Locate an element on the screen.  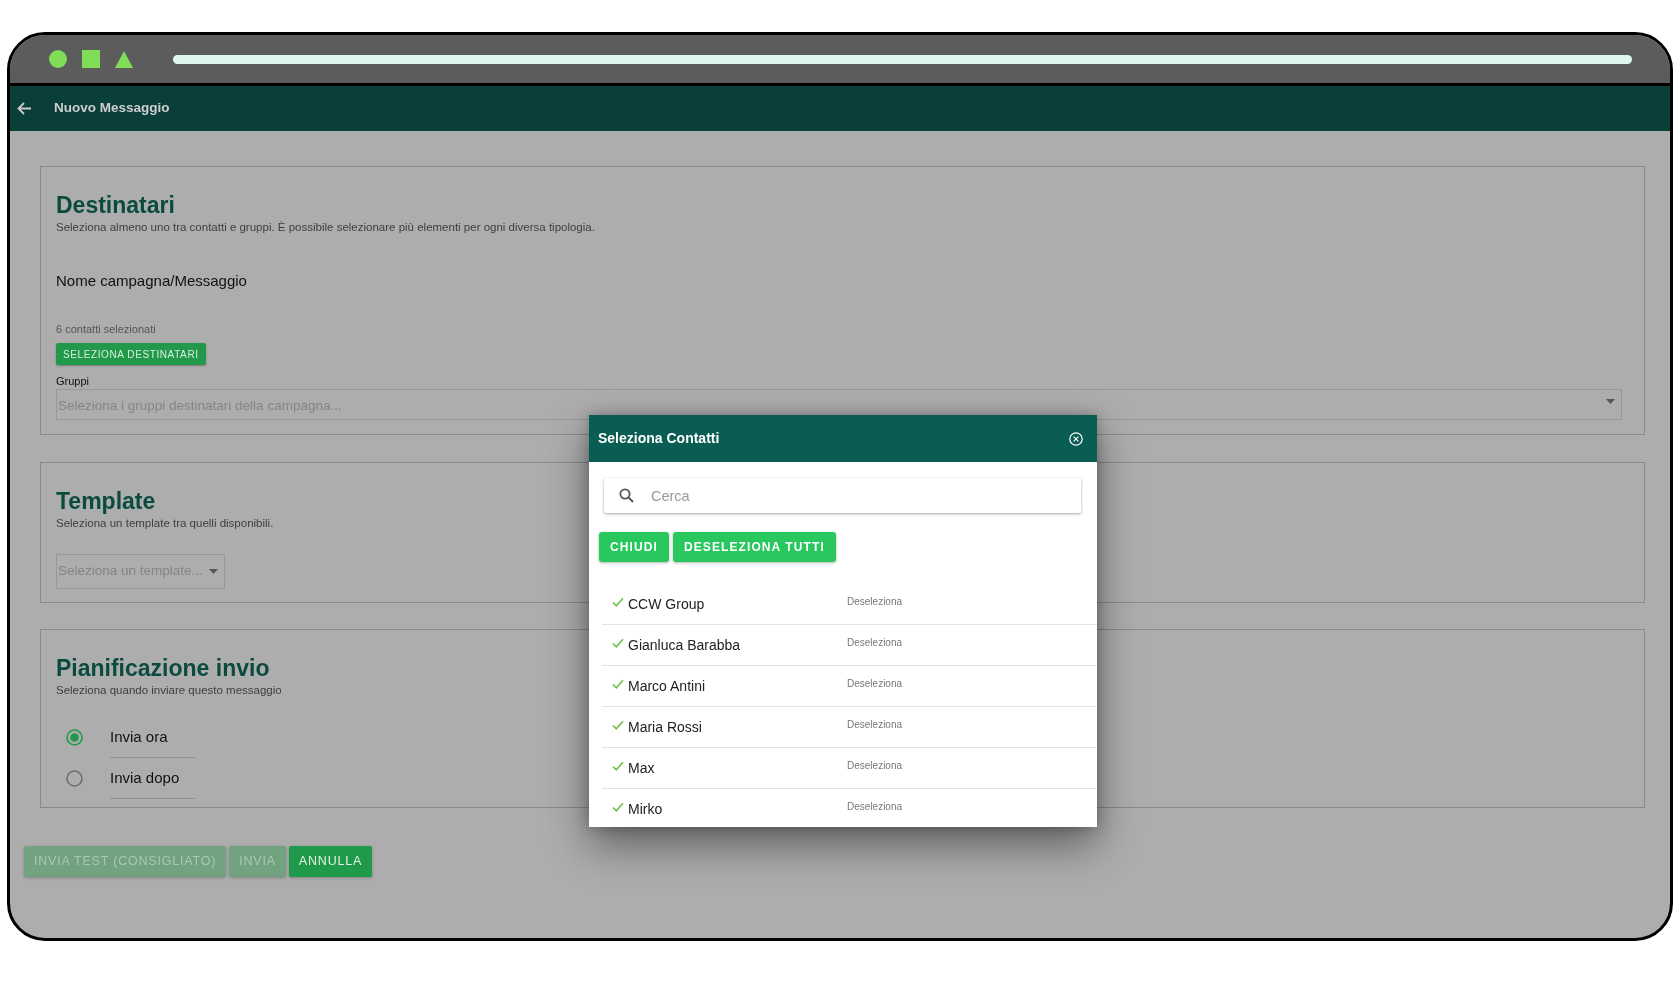
contact-name: Gianluca Barabba is located at coordinates (684, 645).